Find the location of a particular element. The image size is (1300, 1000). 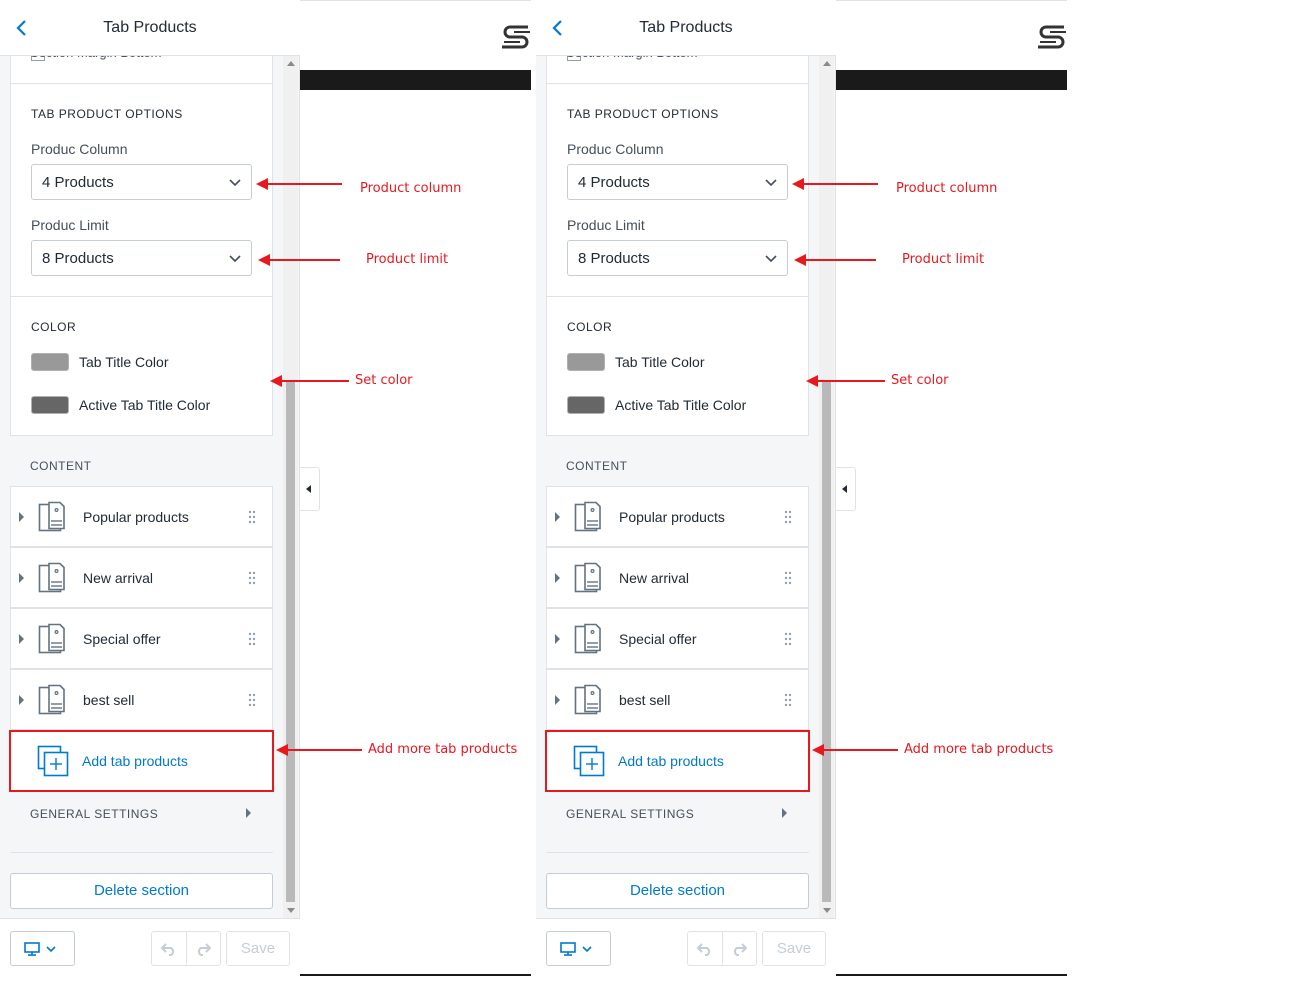

panel-header: Tab Products is located at coordinates (686, 28).